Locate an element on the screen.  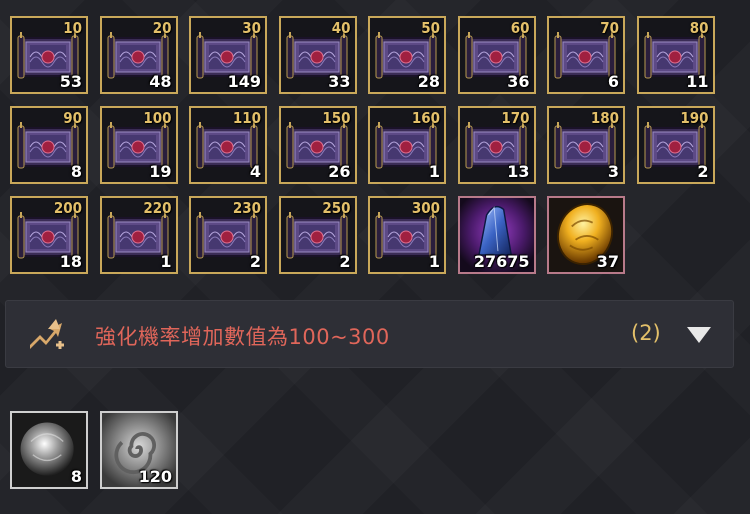
material-slot: 37 is located at coordinates (586, 235).